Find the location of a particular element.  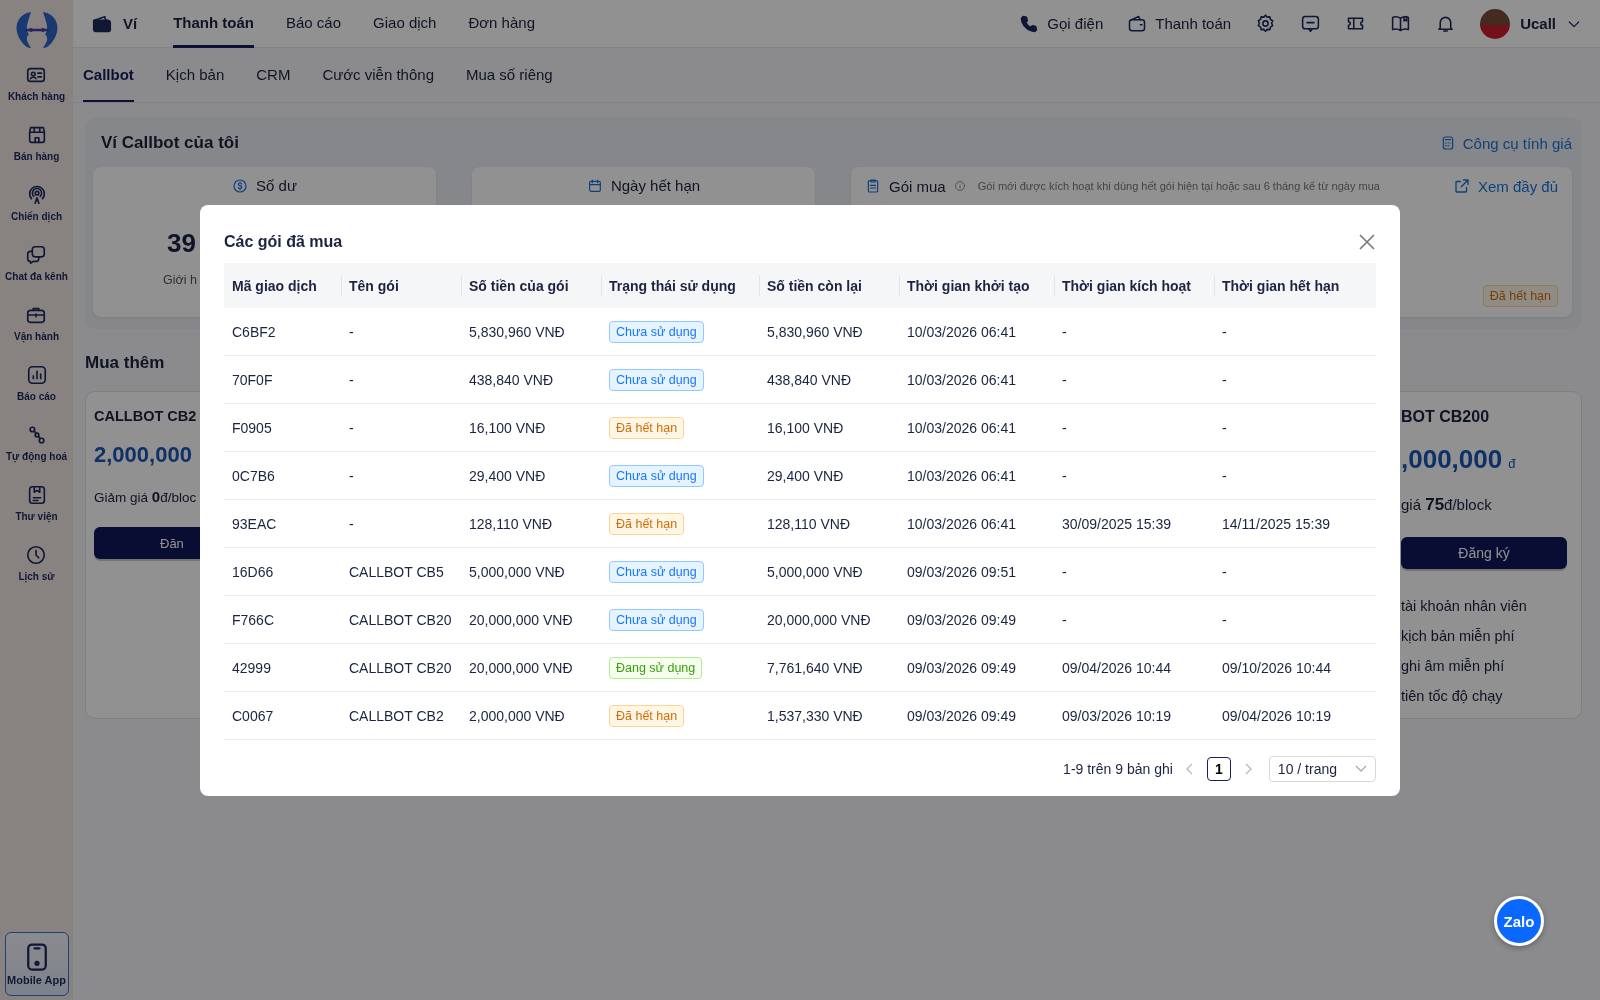

view-all-link: Xem đầy đủ is located at coordinates (1505, 186).